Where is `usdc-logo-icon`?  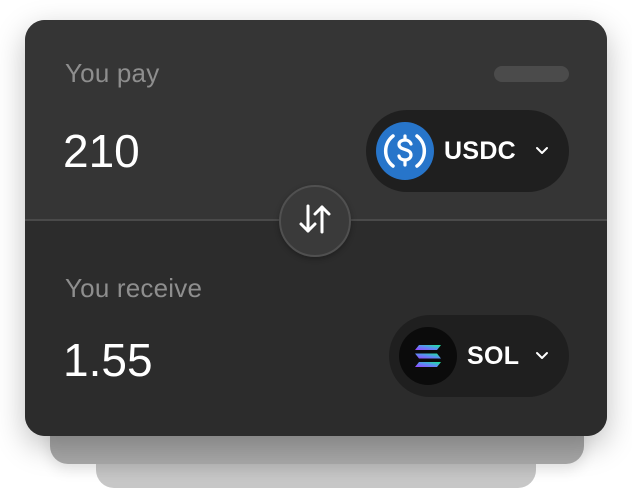 usdc-logo-icon is located at coordinates (405, 151).